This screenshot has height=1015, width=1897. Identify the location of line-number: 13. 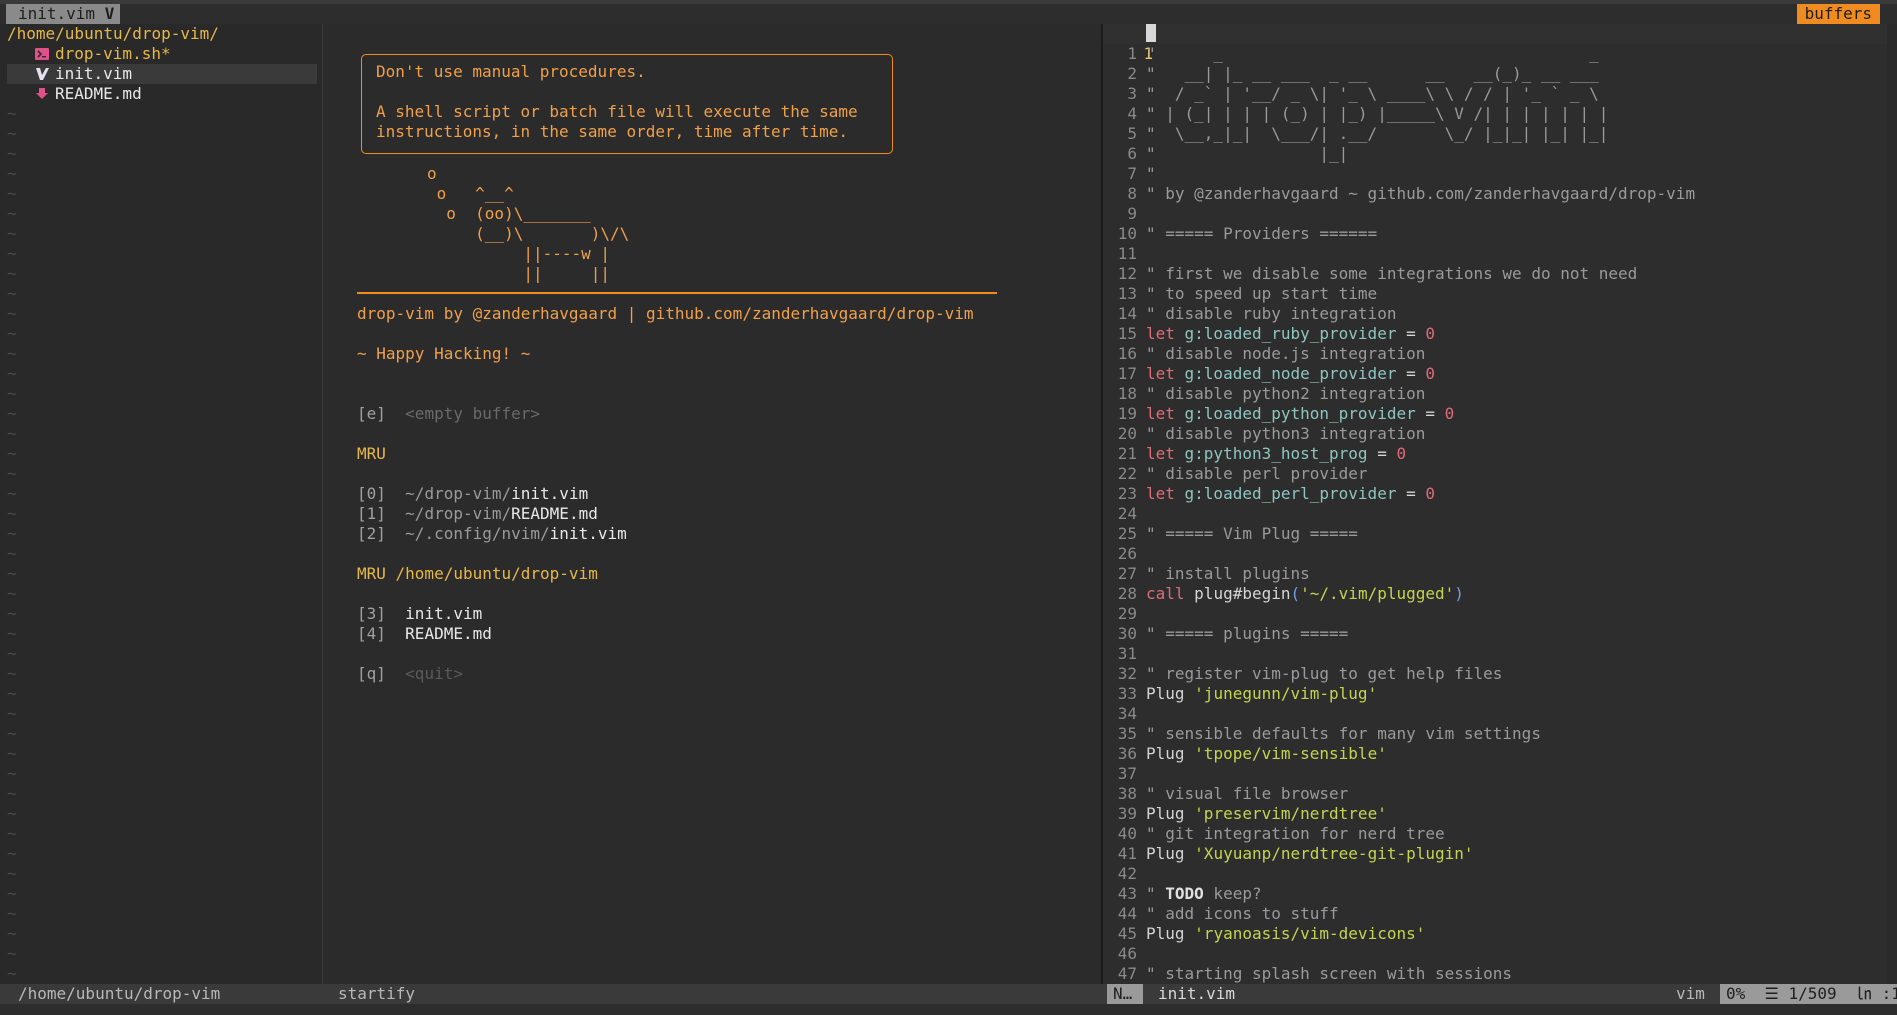
(1127, 293).